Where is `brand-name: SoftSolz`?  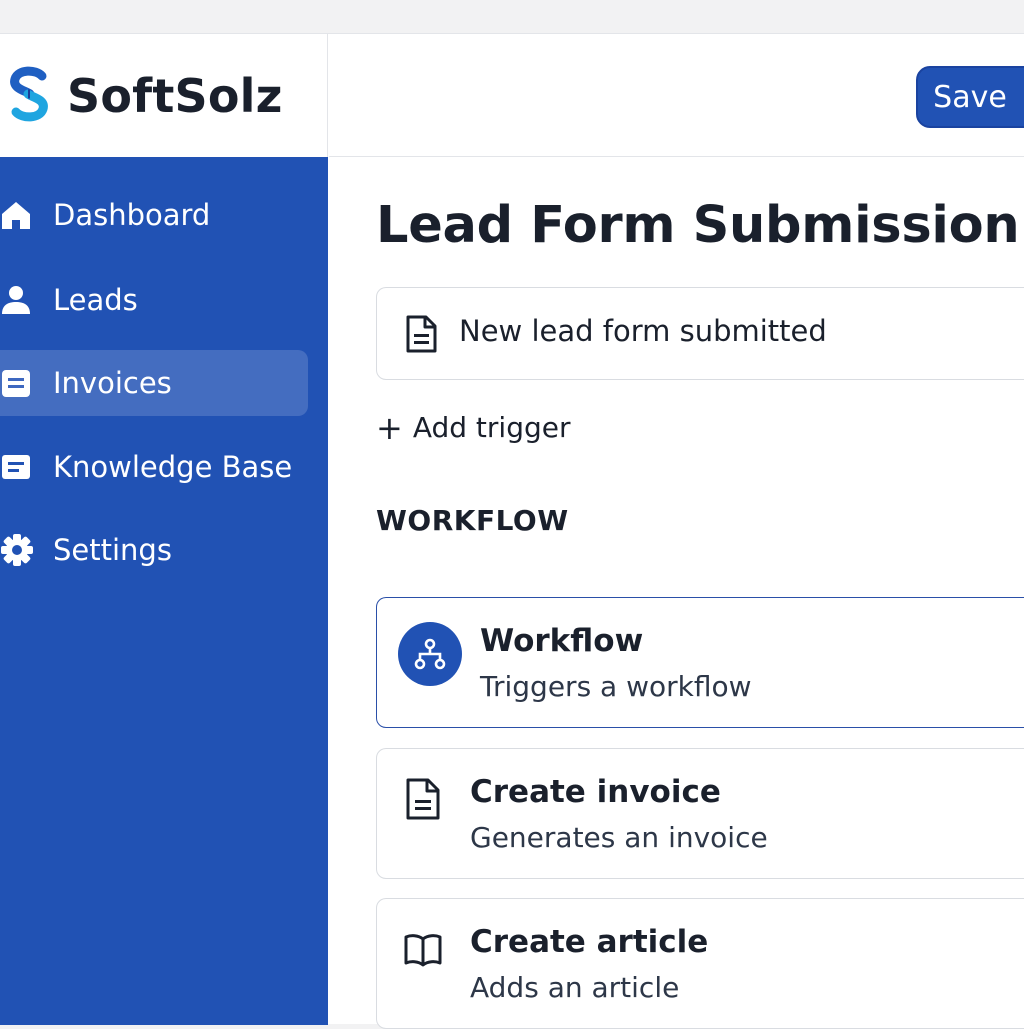
brand-name: SoftSolz is located at coordinates (175, 96).